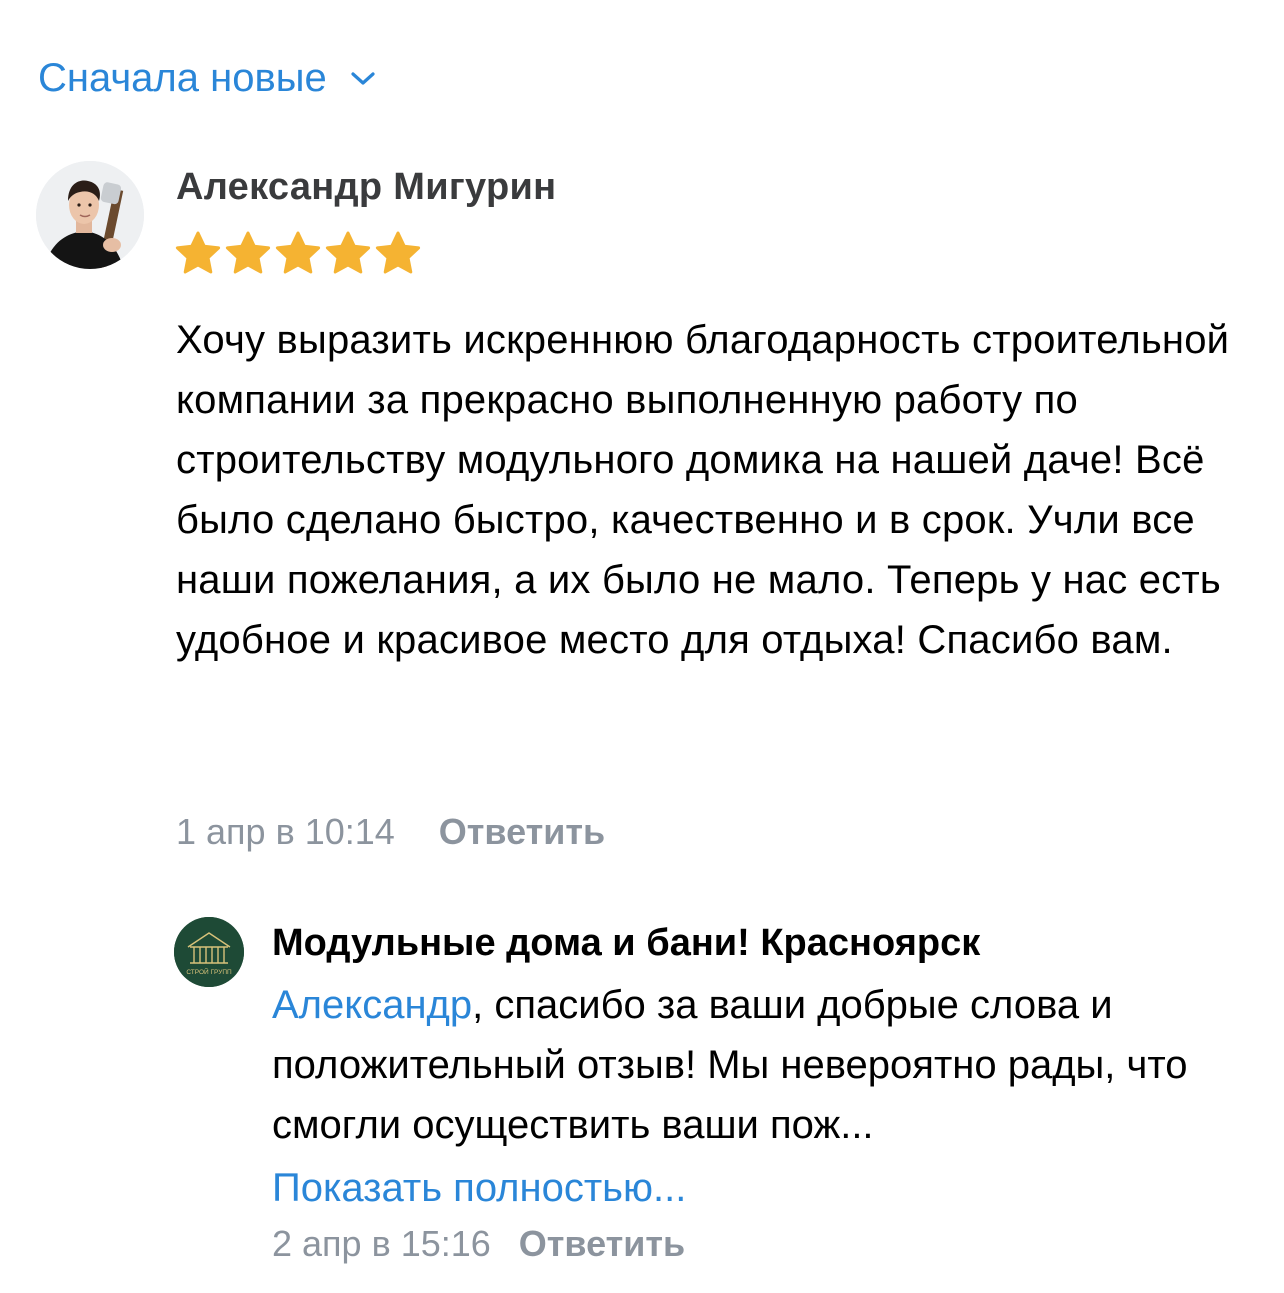 The height and width of the screenshot is (1293, 1284). I want to click on rating-stars, so click(298, 253).